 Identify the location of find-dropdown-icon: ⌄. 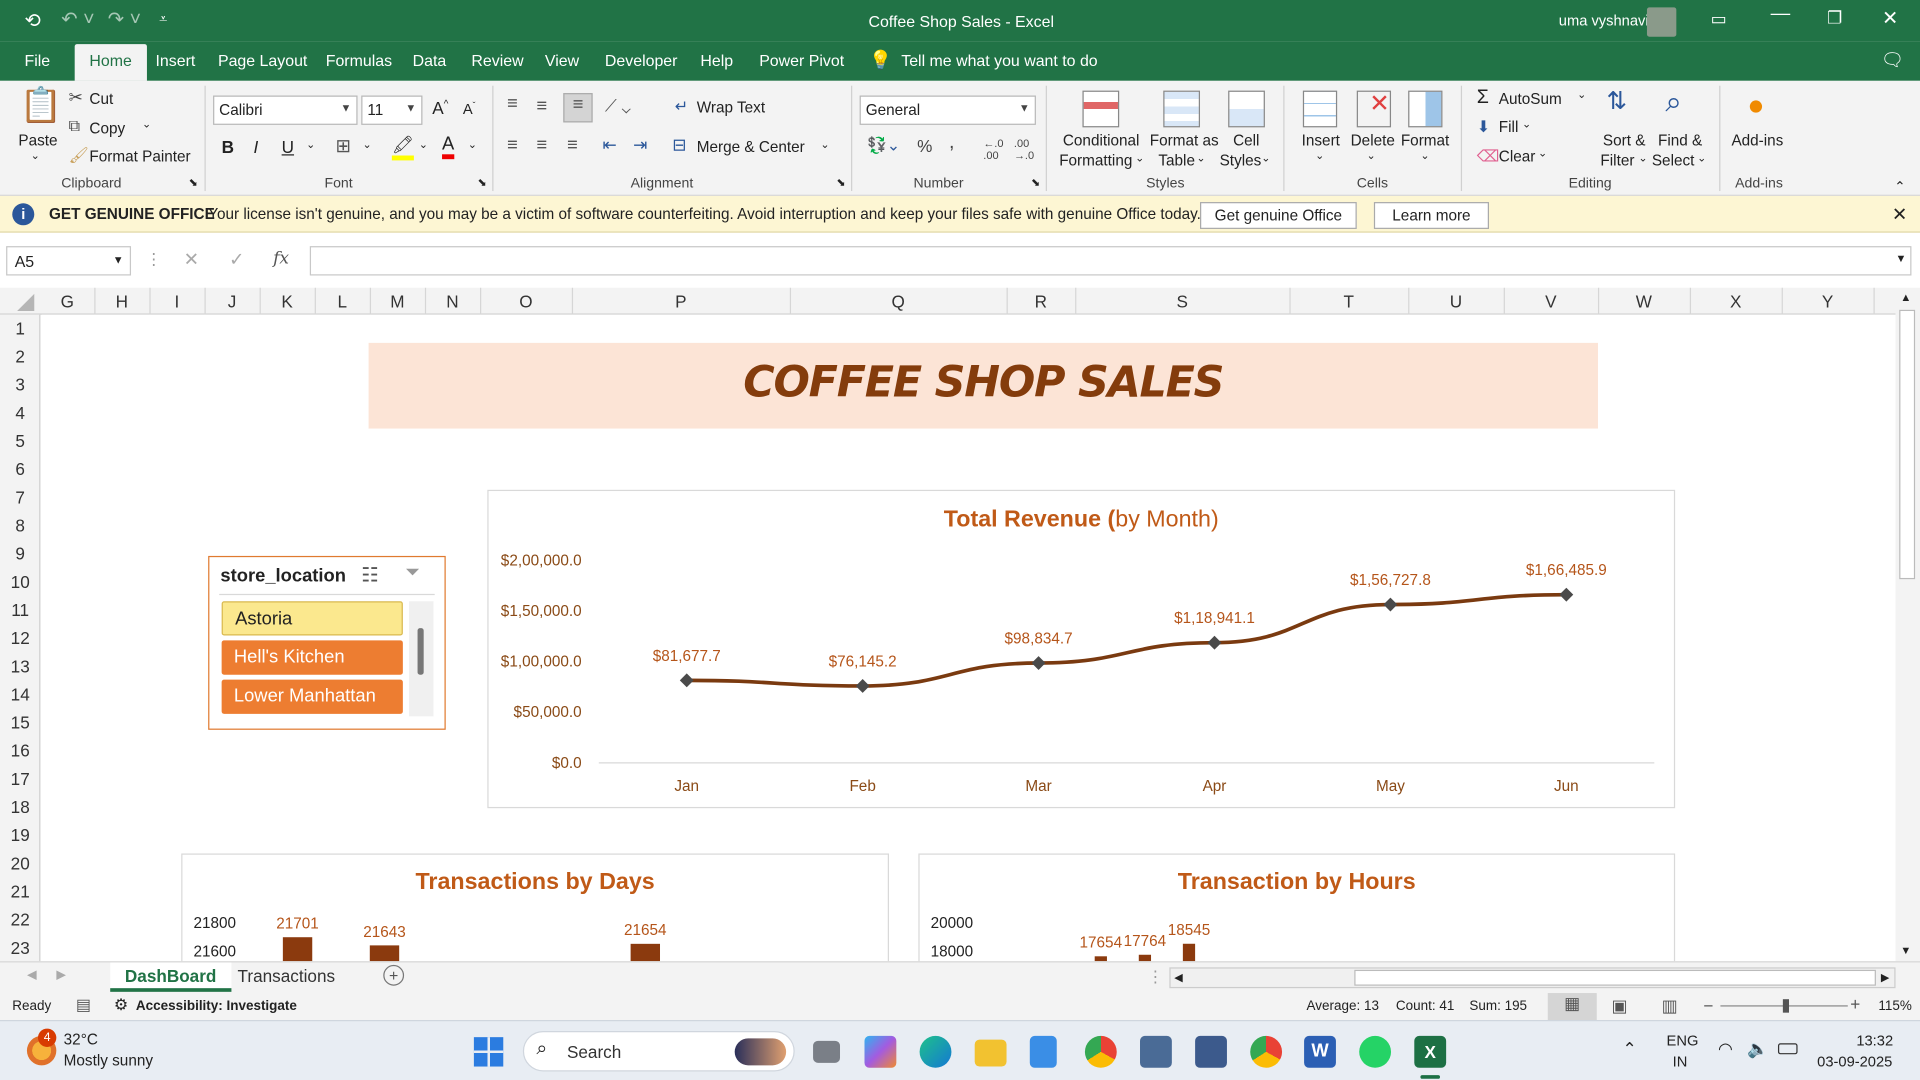
(1701, 158).